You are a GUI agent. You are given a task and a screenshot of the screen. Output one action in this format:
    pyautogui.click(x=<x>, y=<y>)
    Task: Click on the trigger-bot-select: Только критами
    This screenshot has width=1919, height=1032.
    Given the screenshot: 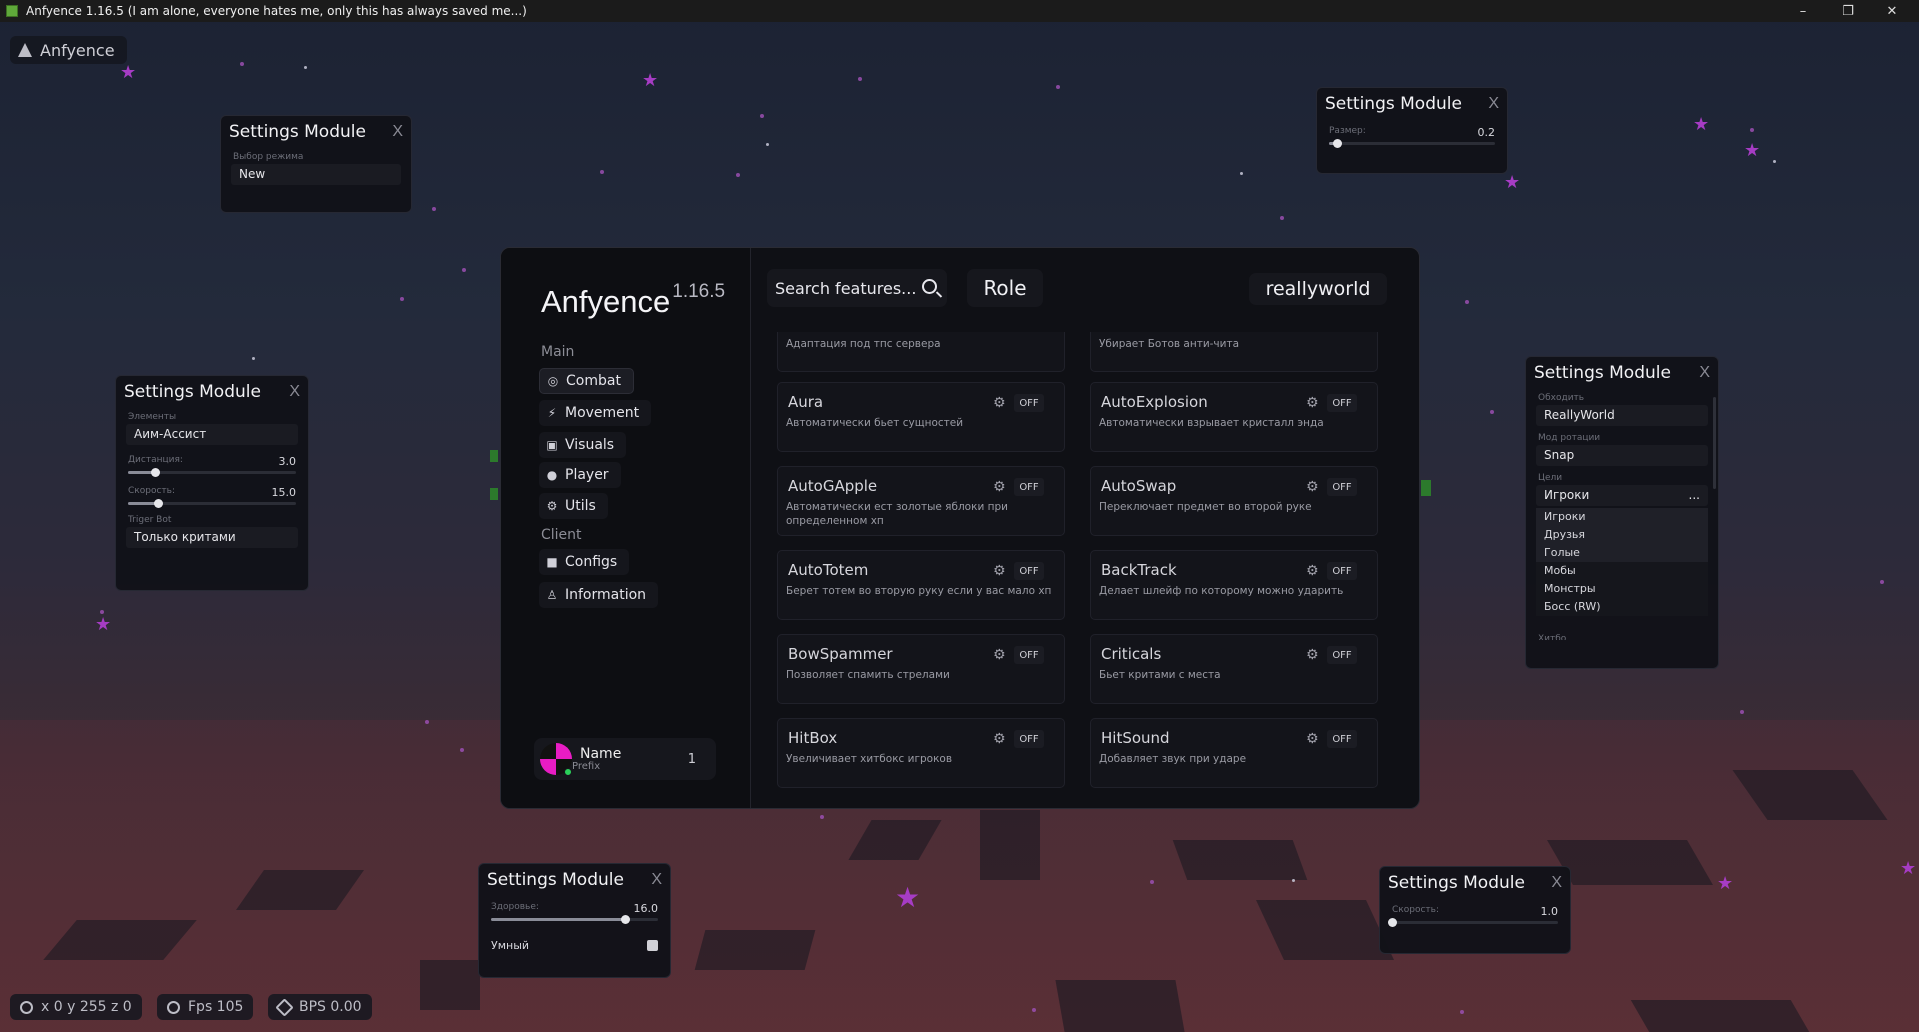 What is the action you would take?
    pyautogui.click(x=212, y=537)
    